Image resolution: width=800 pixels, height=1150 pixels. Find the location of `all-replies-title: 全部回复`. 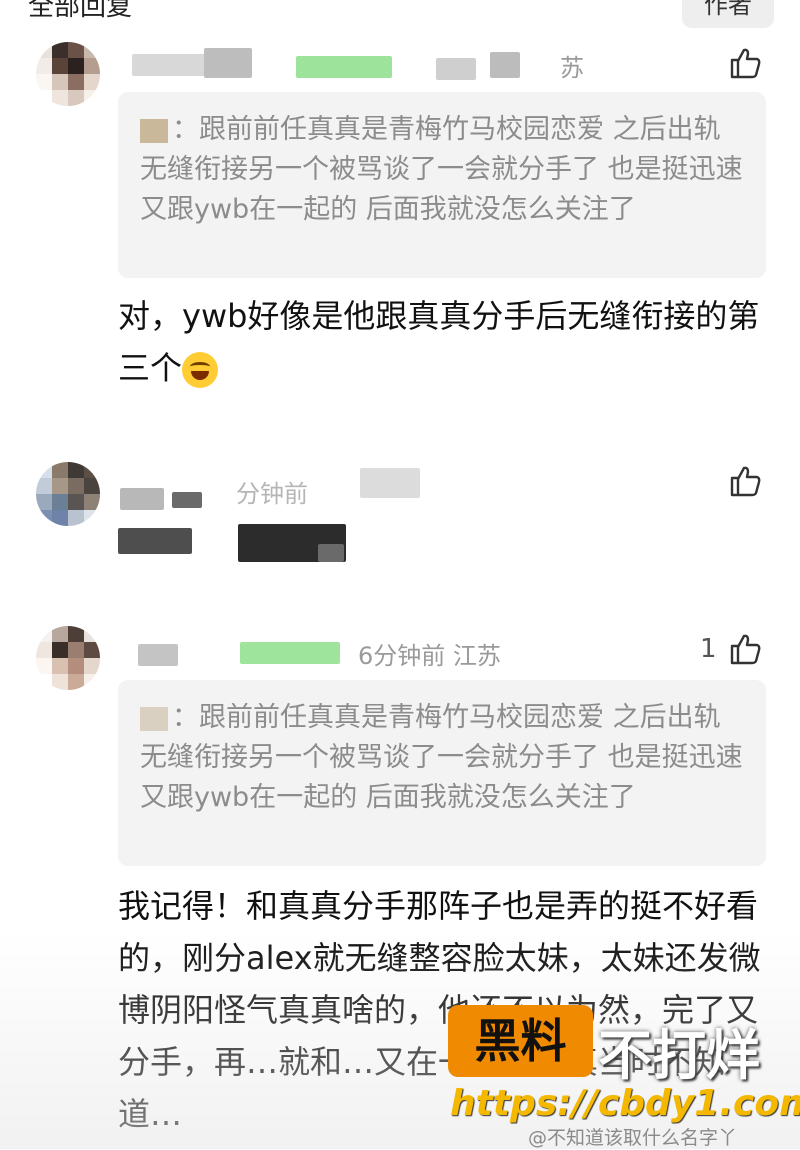

all-replies-title: 全部回复 is located at coordinates (80, 11).